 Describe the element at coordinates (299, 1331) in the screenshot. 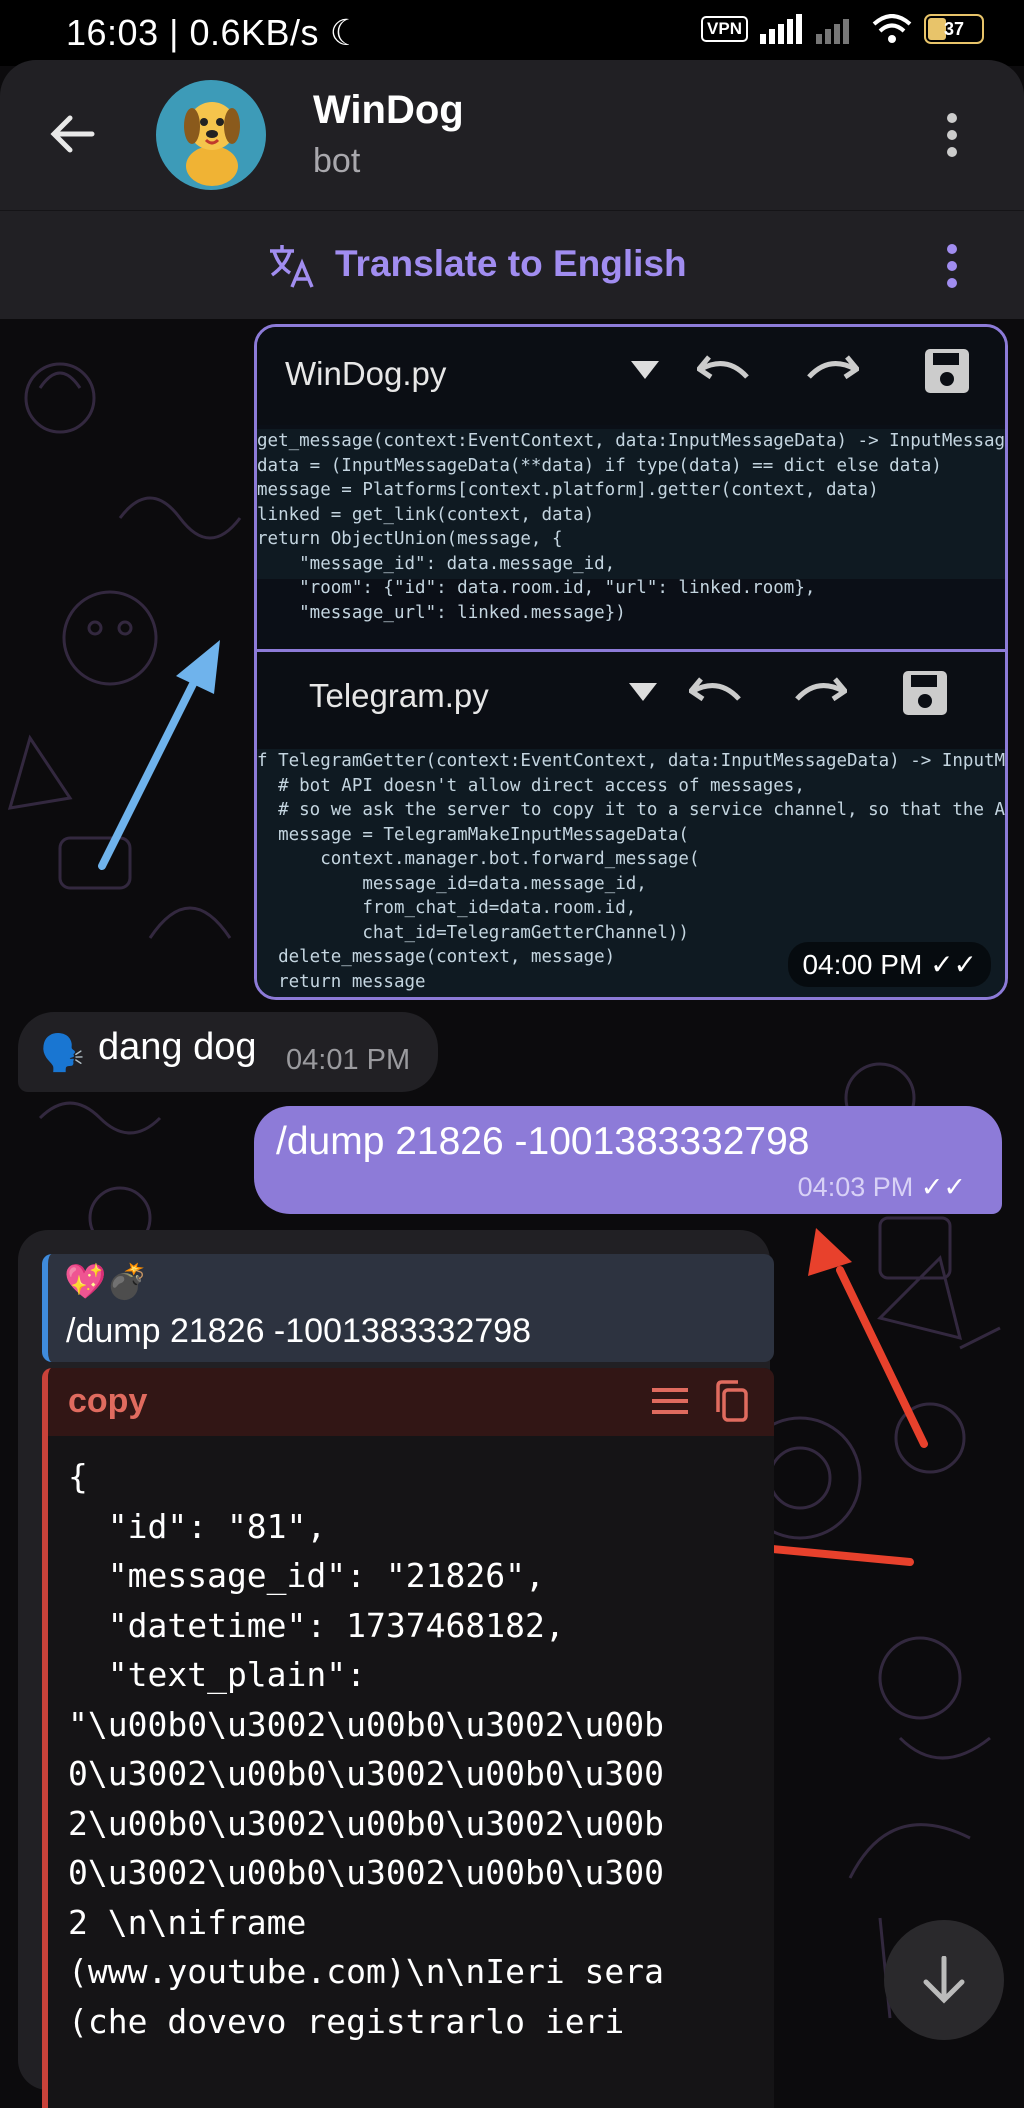

I see `quote-text: /dump 21826 -1001383332798` at that location.